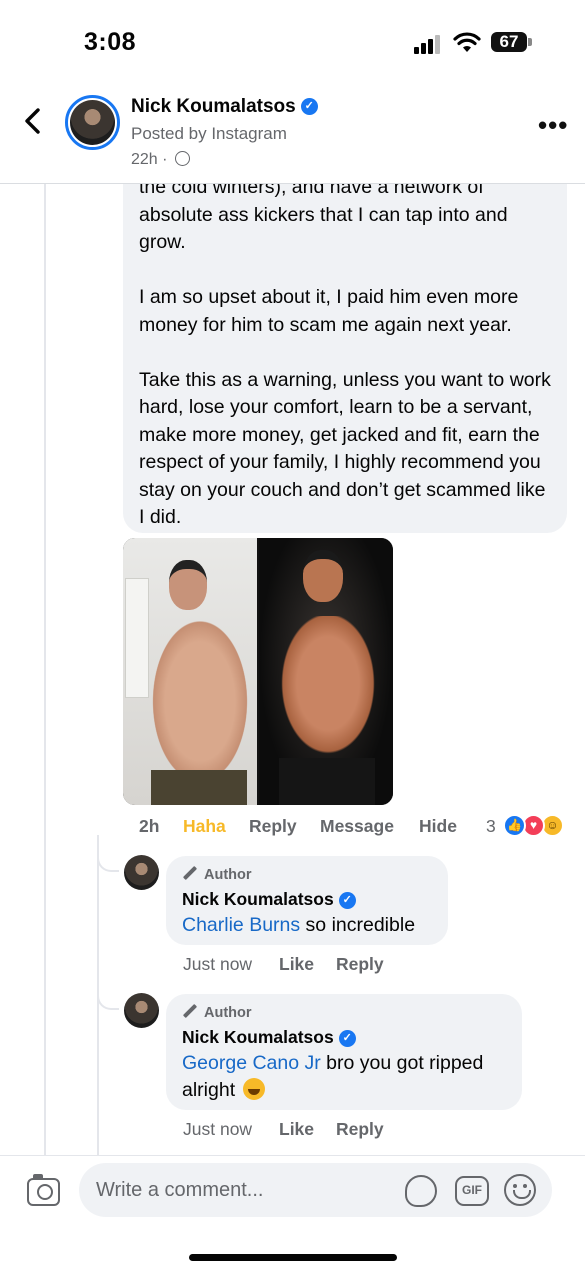 The height and width of the screenshot is (1275, 585). Describe the element at coordinates (467, 42) in the screenshot. I see `wifi-icon` at that location.